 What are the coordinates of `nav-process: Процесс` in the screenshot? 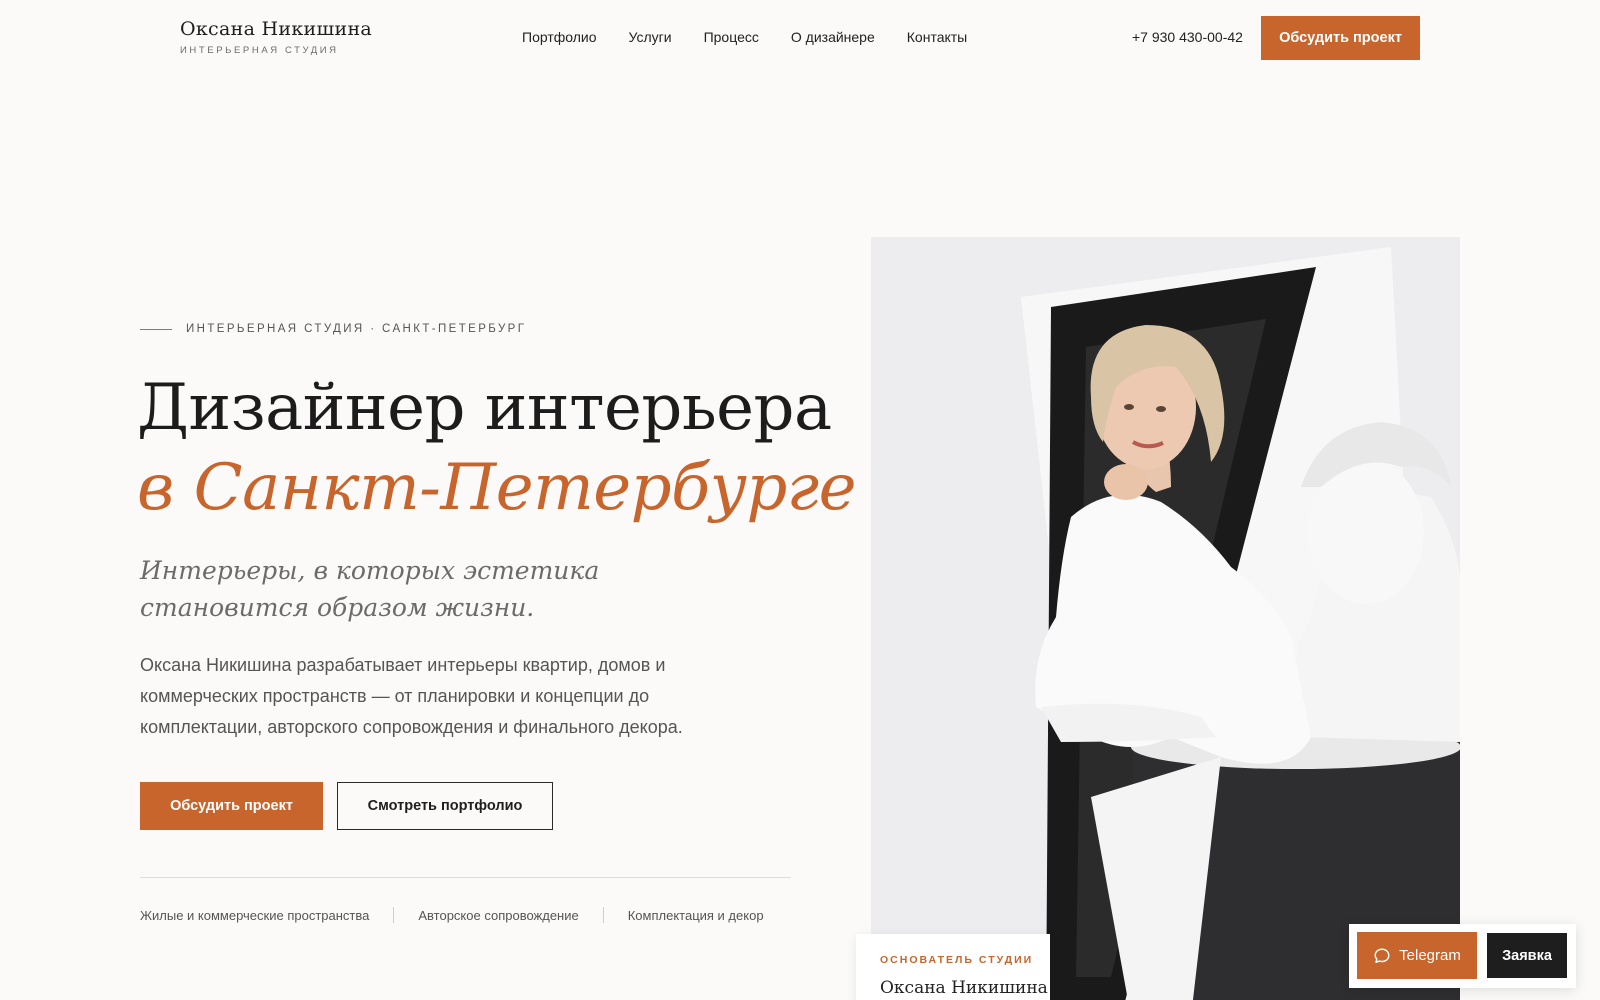 It's located at (731, 37).